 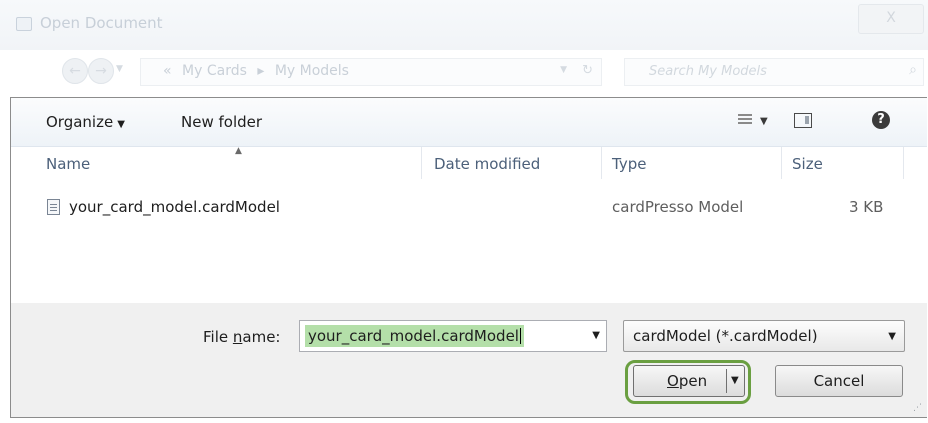 I want to click on breadcrumb-overflow: «, so click(x=167, y=71).